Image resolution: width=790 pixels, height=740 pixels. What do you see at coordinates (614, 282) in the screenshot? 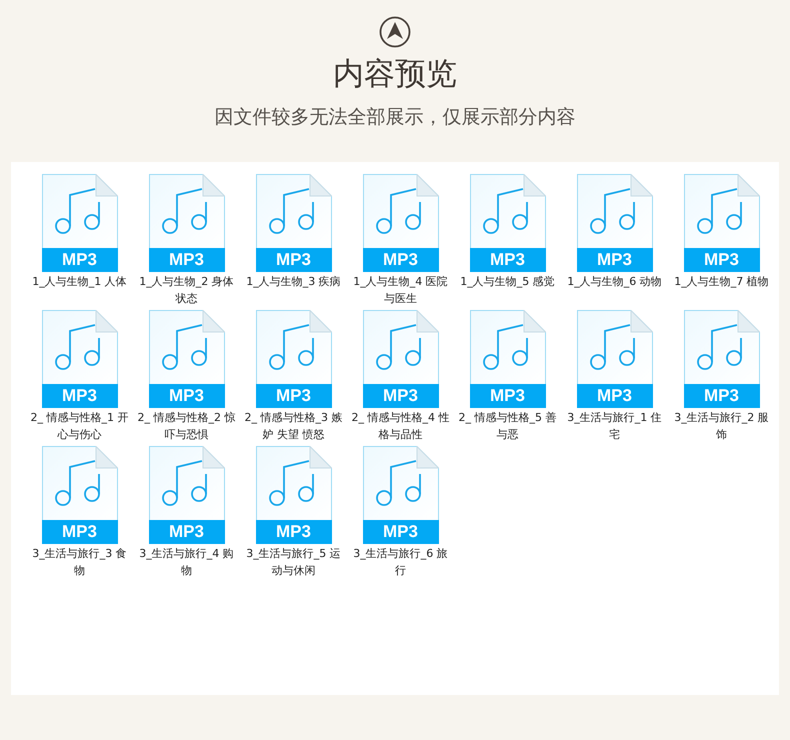
I see `file-name: 1_人与生物_6 动物` at bounding box center [614, 282].